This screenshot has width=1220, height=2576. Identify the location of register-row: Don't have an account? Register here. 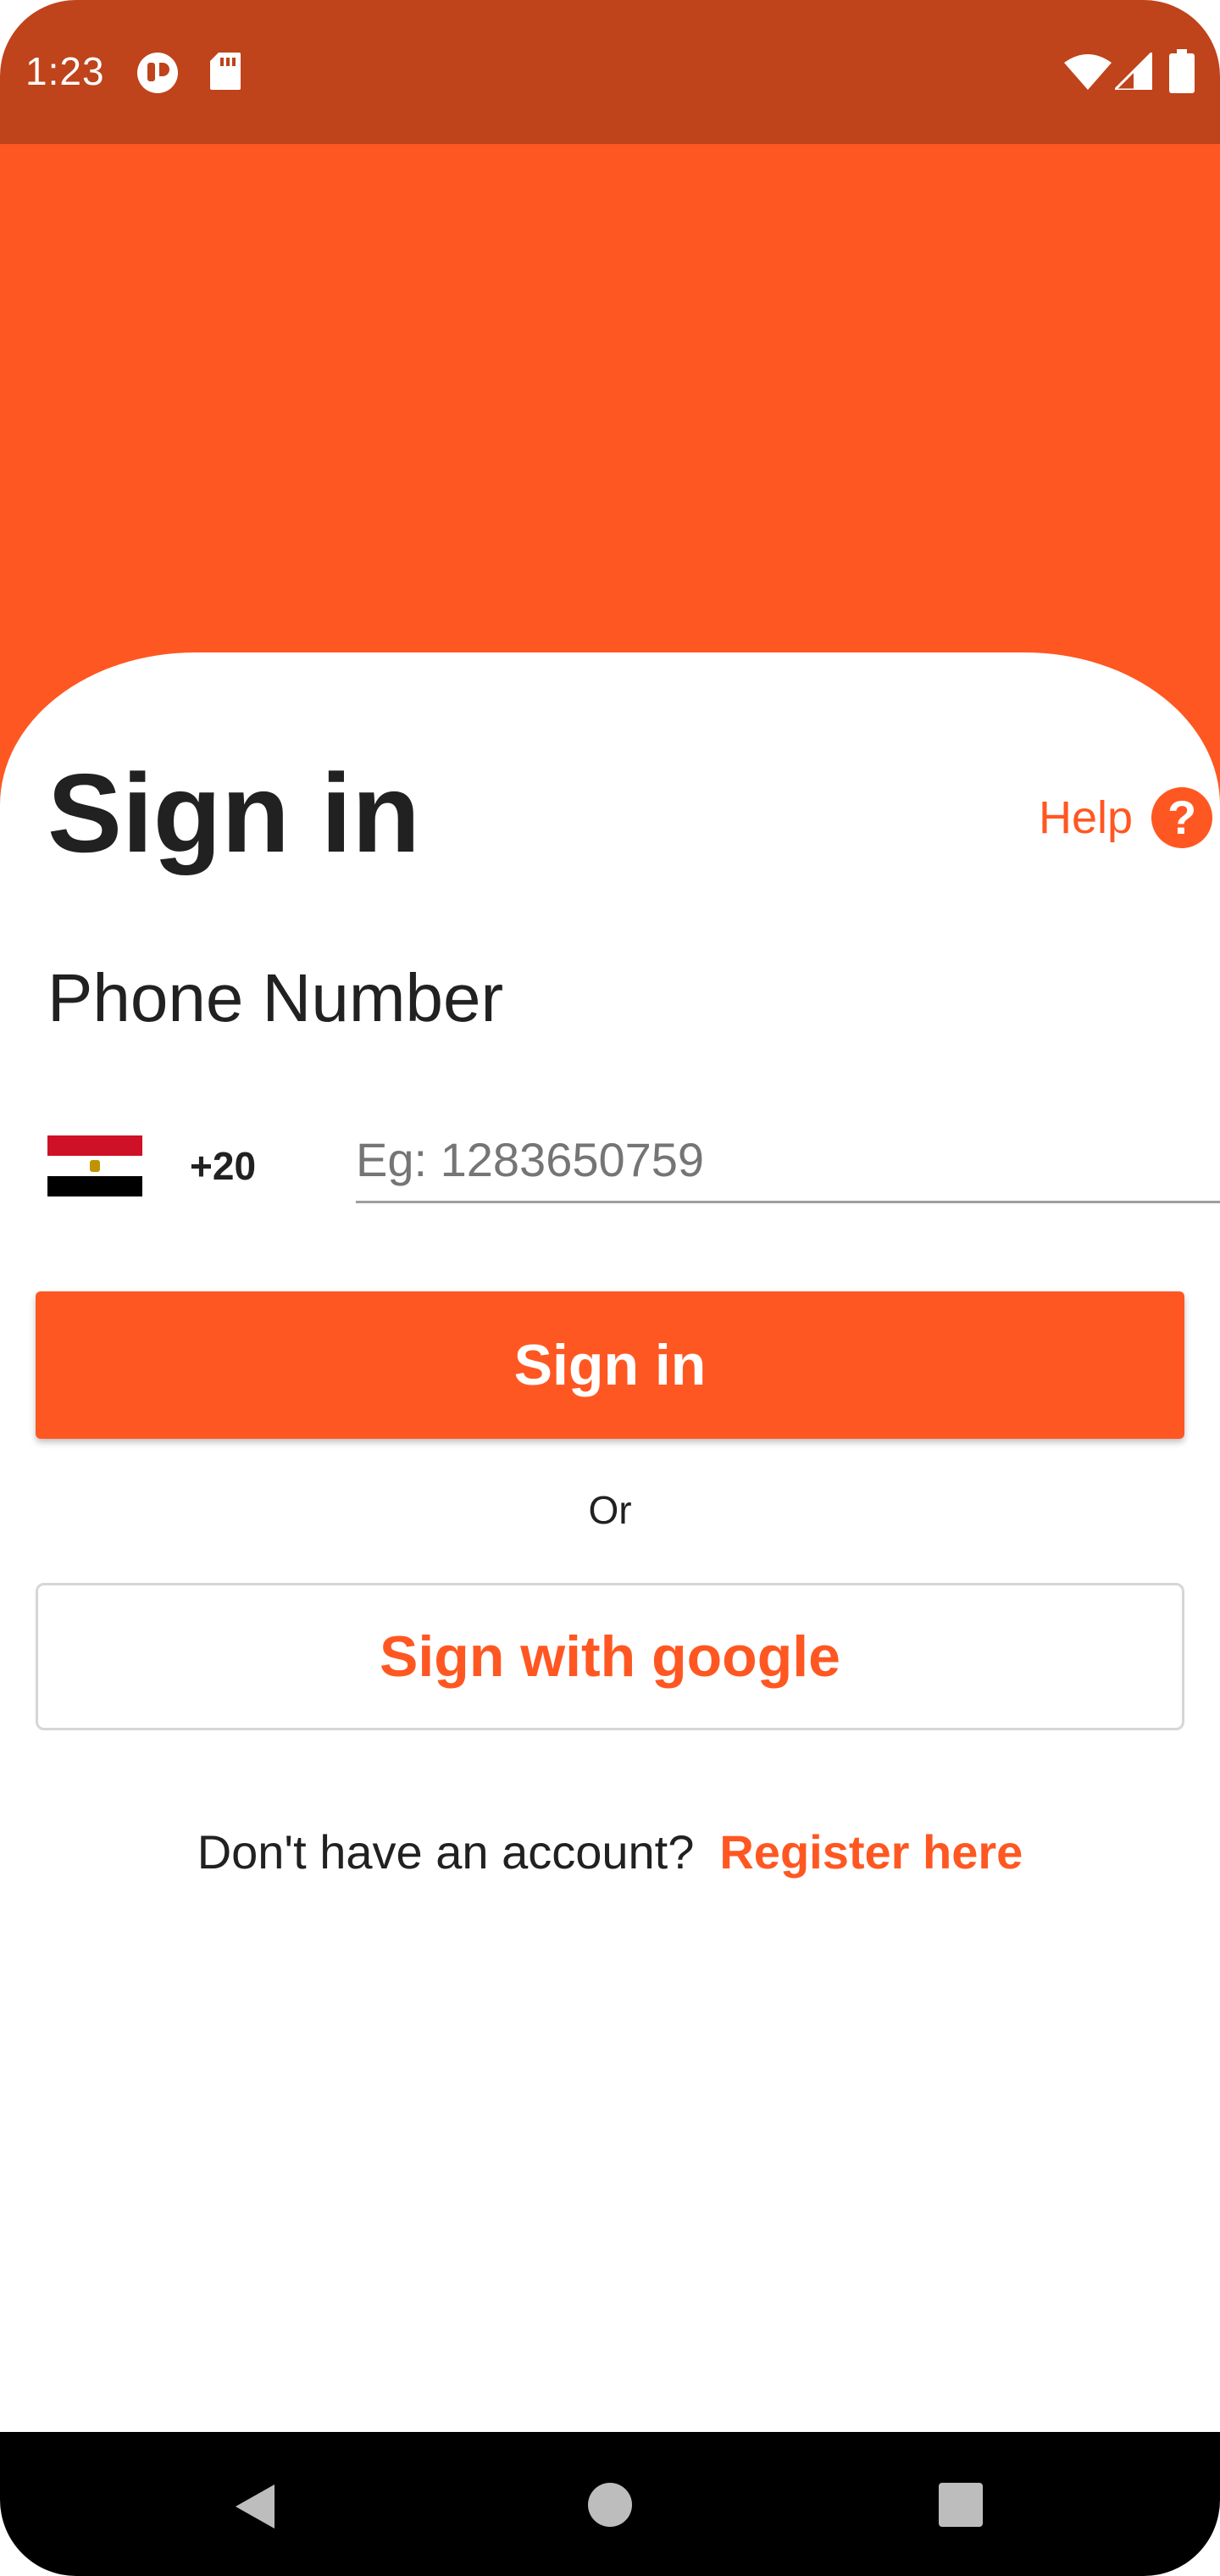
(610, 1852).